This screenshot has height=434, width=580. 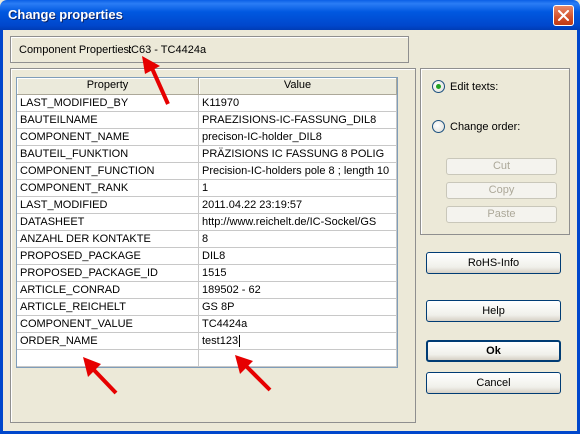 I want to click on table-row: COMPONENT_NAME precison-IC-holder_DIL8, so click(x=207, y=137).